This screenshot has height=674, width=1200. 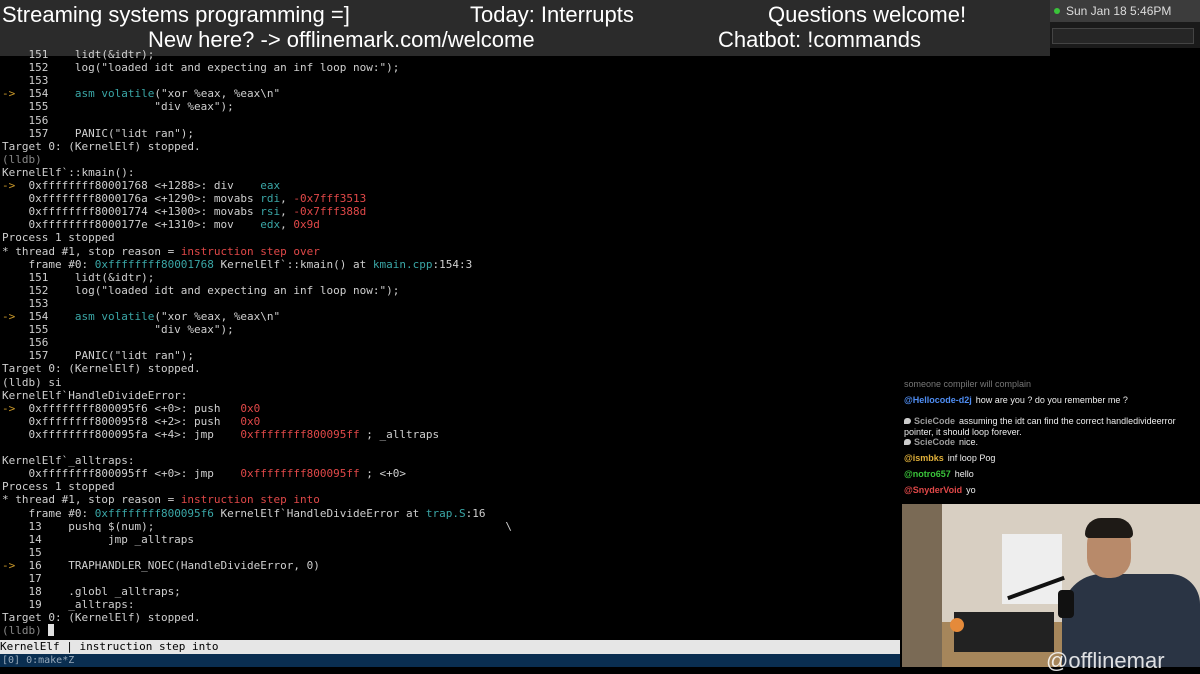 What do you see at coordinates (1105, 660) in the screenshot?
I see `channel-watermark: @offlinemar` at bounding box center [1105, 660].